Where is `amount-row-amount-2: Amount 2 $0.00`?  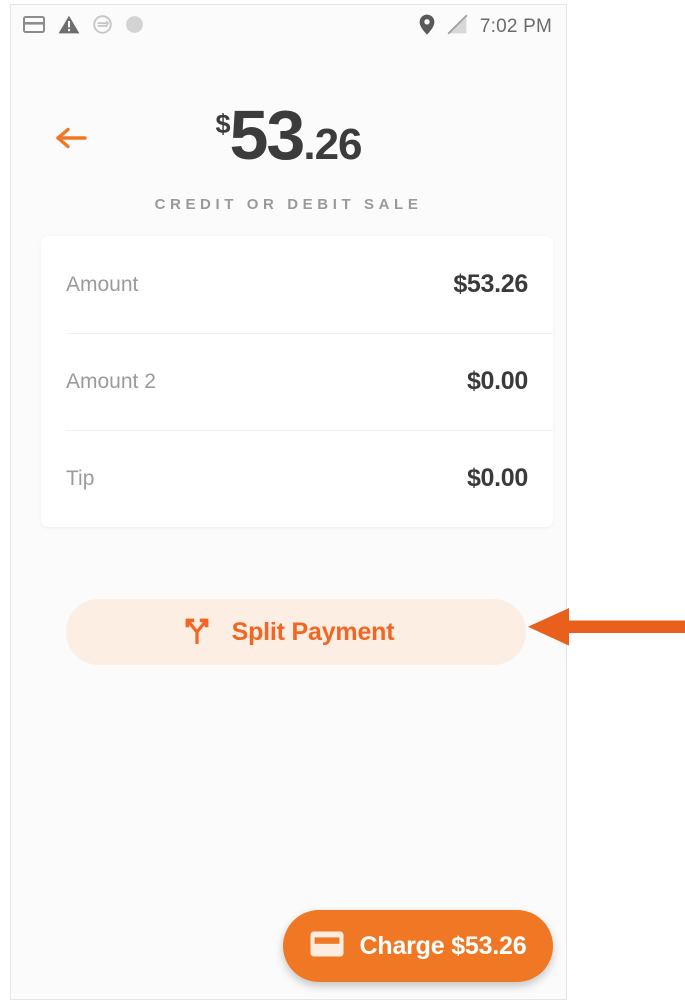 amount-row-amount-2: Amount 2 $0.00 is located at coordinates (297, 381).